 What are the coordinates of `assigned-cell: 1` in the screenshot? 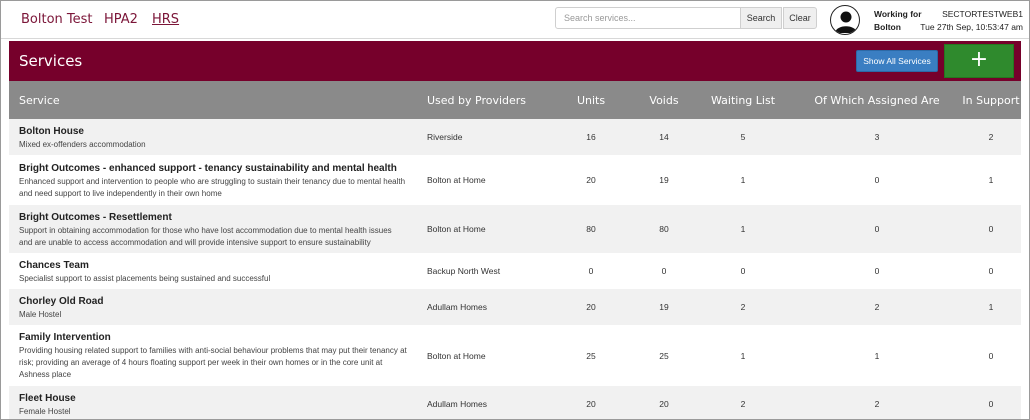 It's located at (877, 355).